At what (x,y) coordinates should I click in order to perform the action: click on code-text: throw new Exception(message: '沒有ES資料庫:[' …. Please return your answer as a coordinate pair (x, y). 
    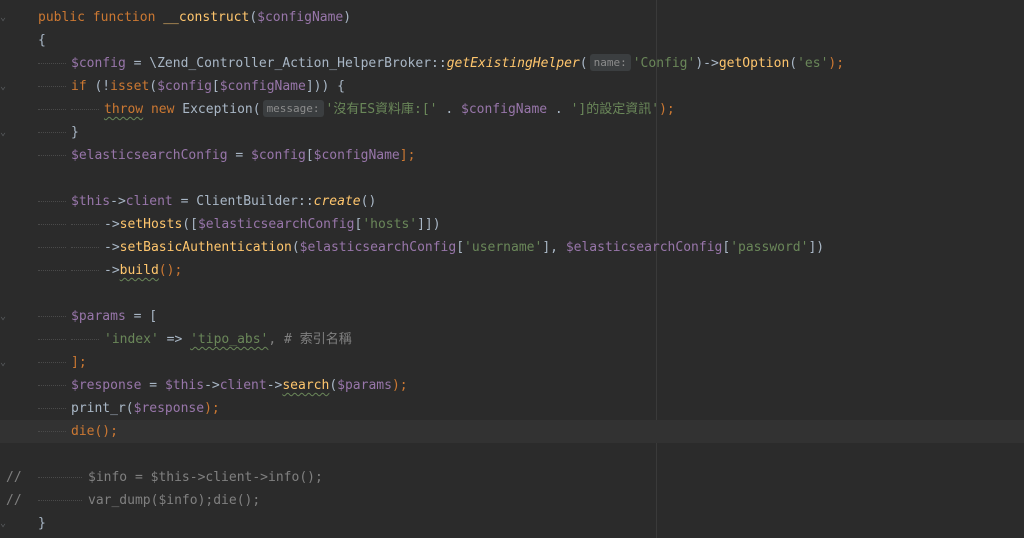
    Looking at the image, I should click on (389, 109).